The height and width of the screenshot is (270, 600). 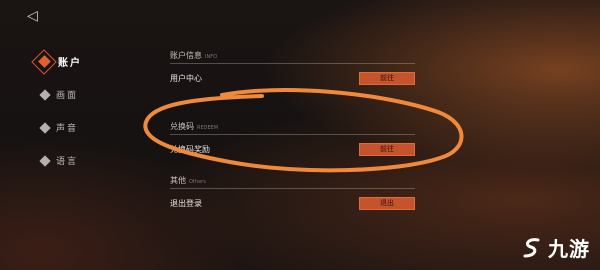 I want to click on watermark-s-icon, so click(x=531, y=247).